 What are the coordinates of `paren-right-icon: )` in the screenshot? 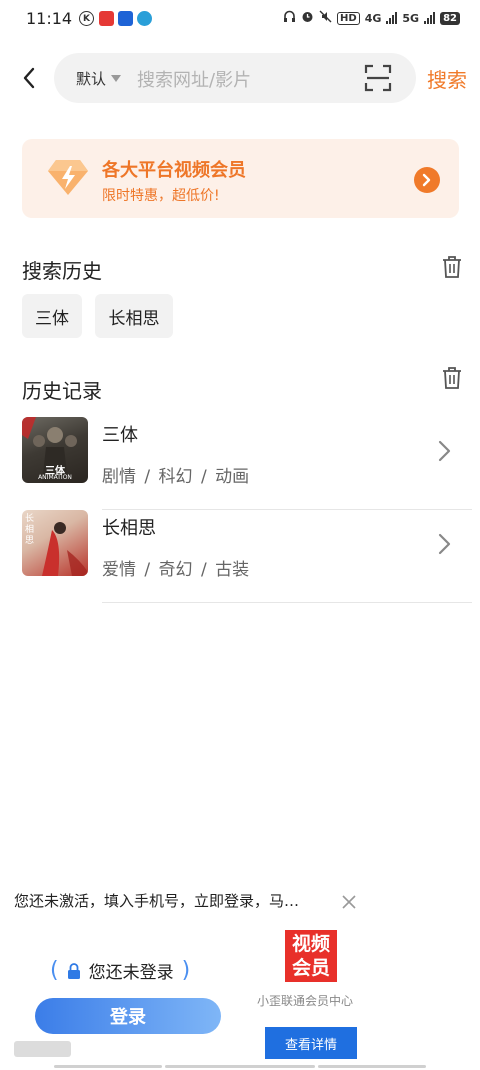 It's located at (186, 970).